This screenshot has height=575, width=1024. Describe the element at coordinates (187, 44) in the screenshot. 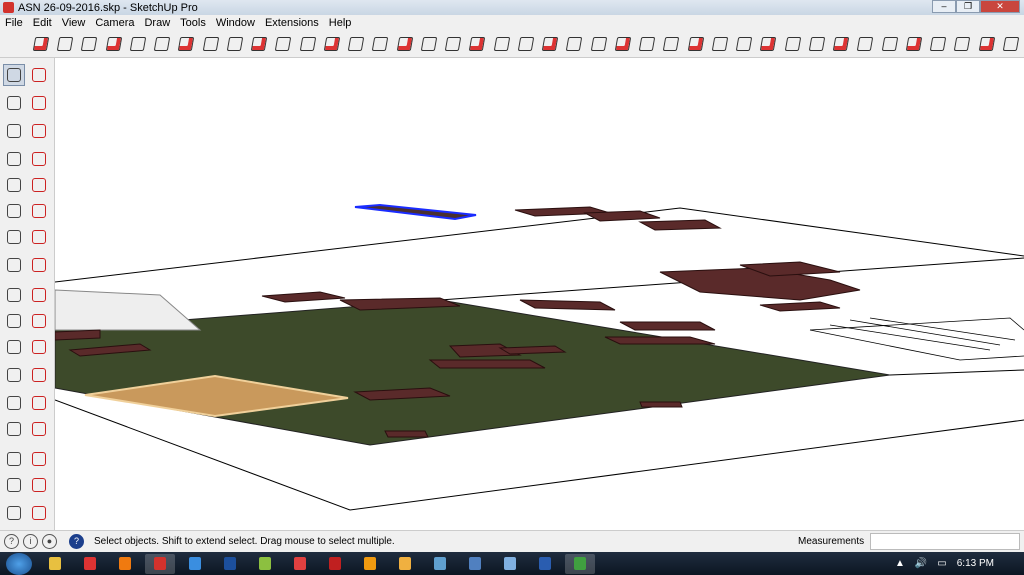

I see `toolbar-tool-7-icon` at that location.